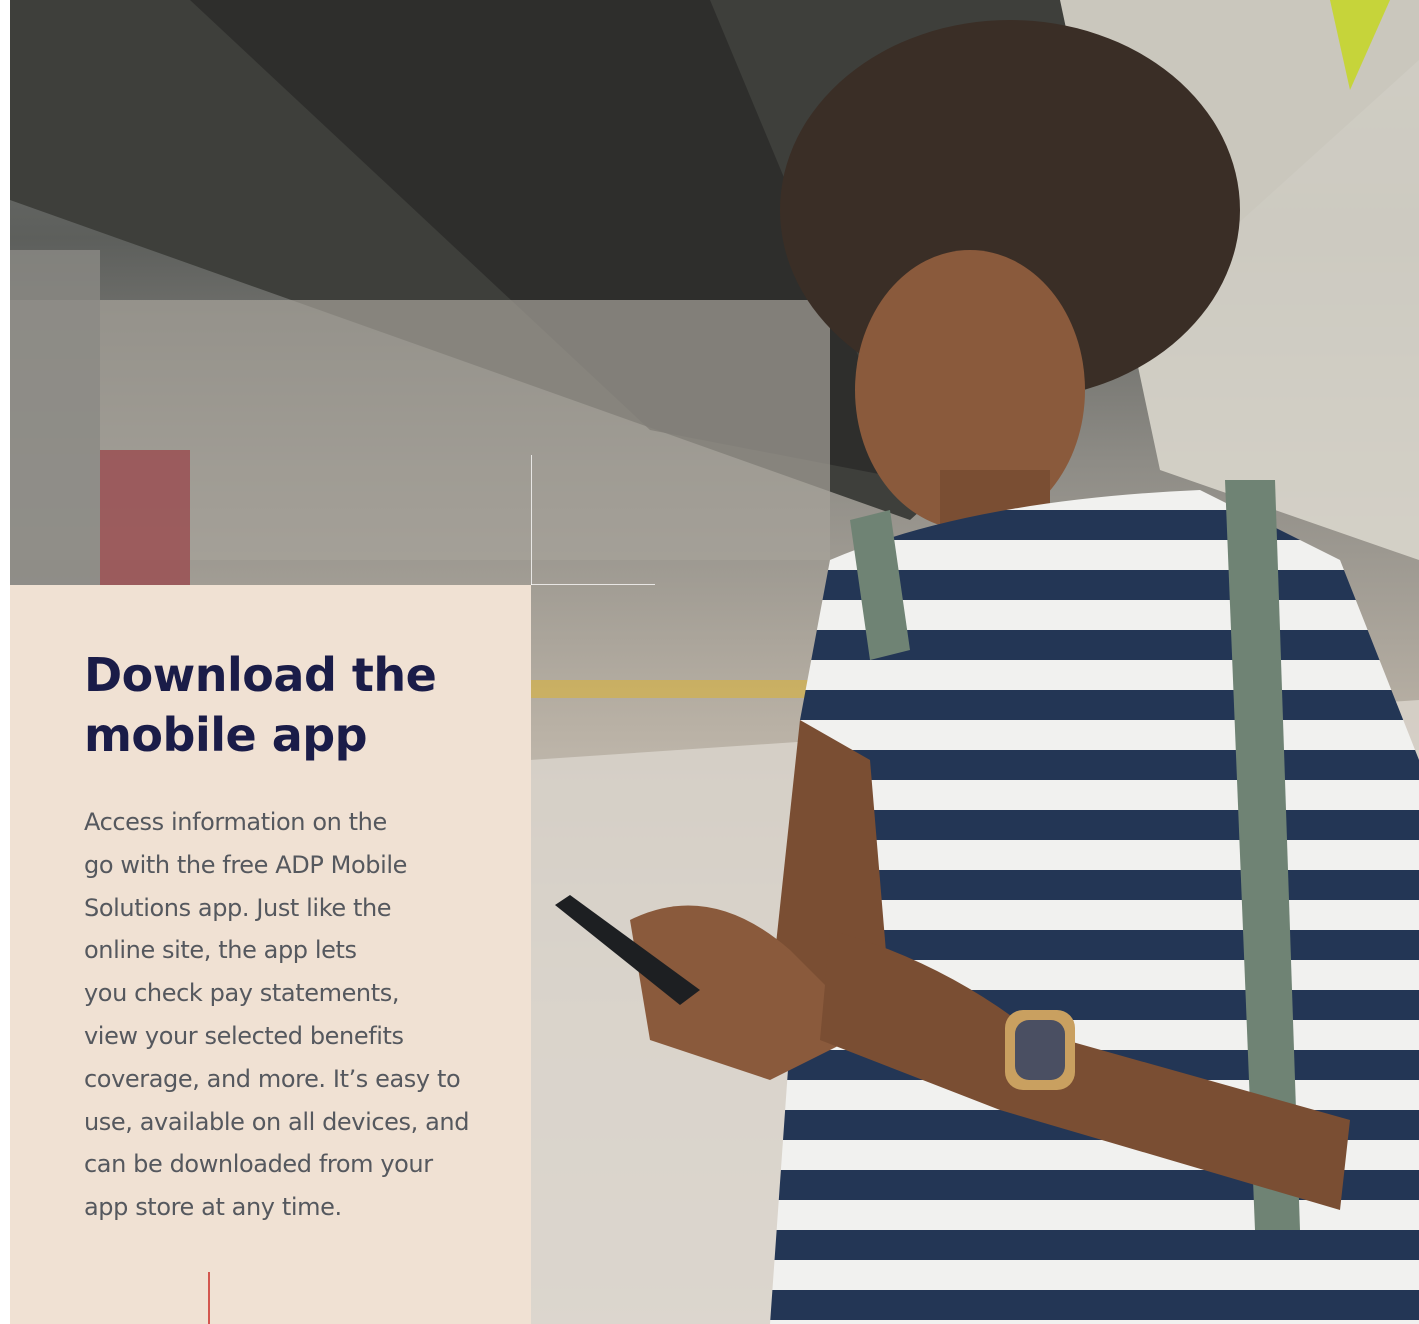 The width and height of the screenshot is (1419, 1324). I want to click on body-line: use, available on all devices, and, so click(277, 1121).